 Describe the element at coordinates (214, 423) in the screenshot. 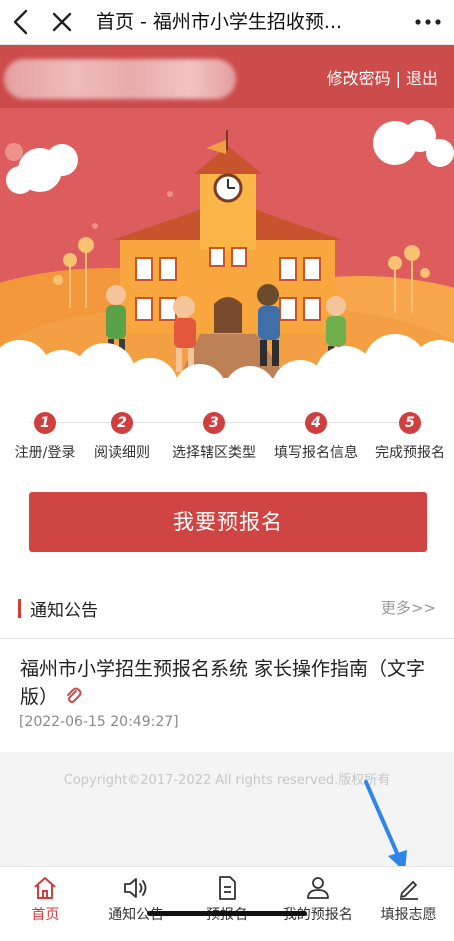

I see `step-number: 3` at that location.